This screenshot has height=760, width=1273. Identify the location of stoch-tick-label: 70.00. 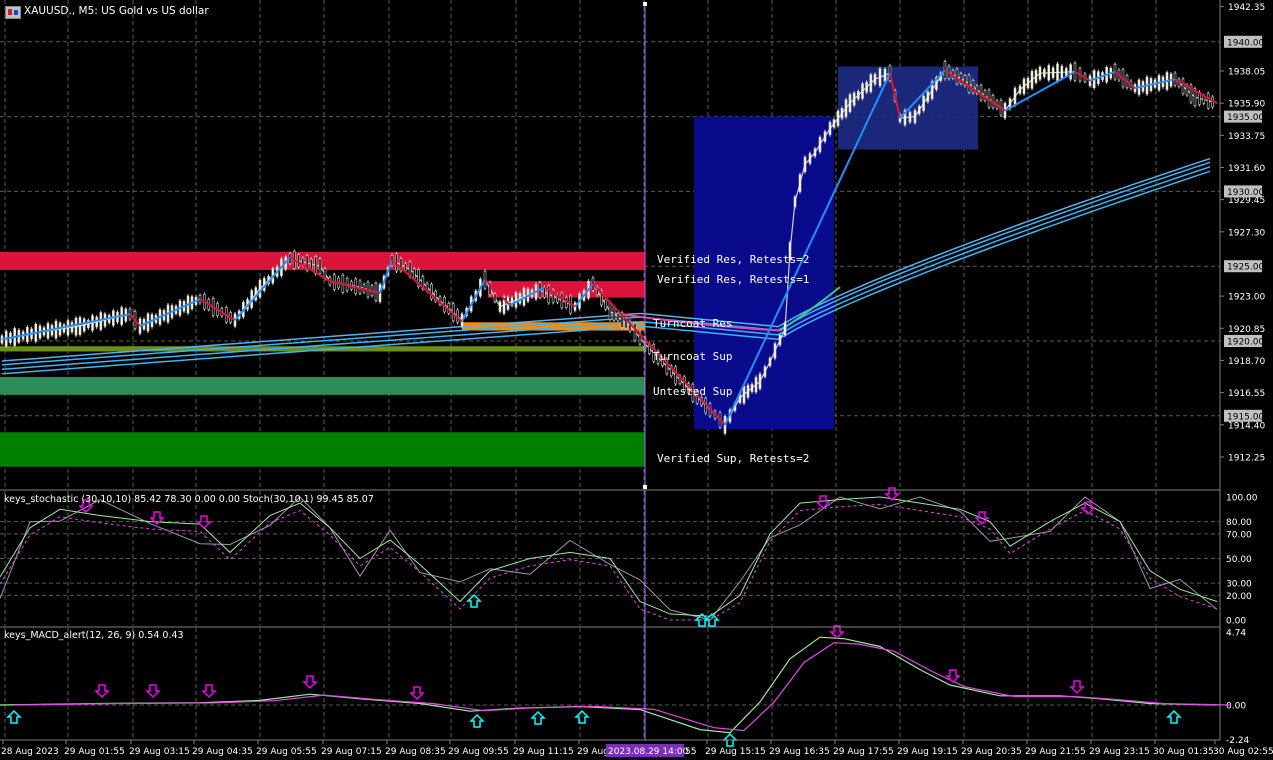
(1239, 535).